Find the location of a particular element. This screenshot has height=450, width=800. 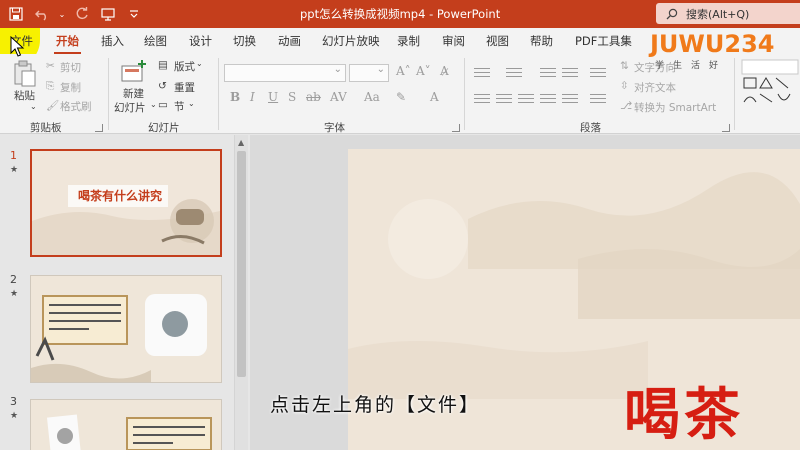

align-right-icon is located at coordinates (526, 100).